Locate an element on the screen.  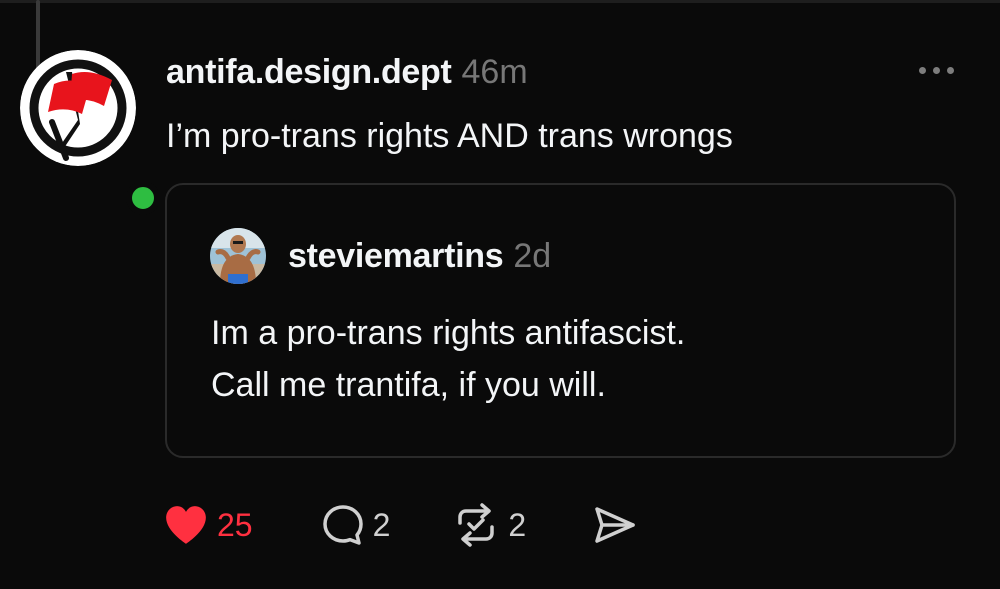
online-status-indicator is located at coordinates (143, 198).